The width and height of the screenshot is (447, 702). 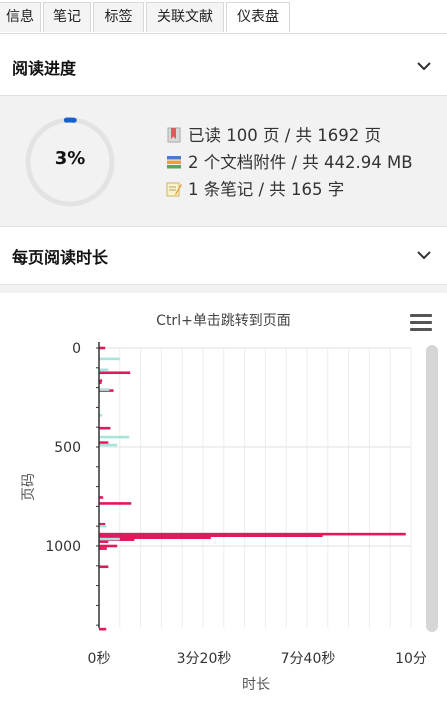 I want to click on chart-title: Ctrl+单击跳转到页面, so click(x=223, y=321).